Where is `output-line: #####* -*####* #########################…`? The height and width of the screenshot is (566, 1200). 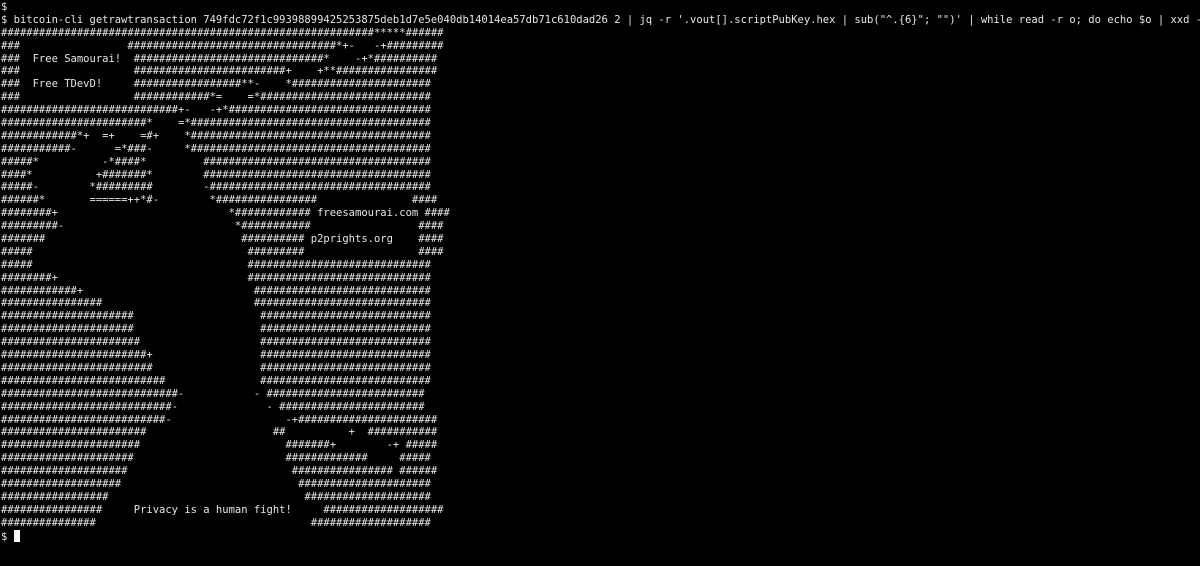
output-line: #####* -*####* #########################… is located at coordinates (216, 161).